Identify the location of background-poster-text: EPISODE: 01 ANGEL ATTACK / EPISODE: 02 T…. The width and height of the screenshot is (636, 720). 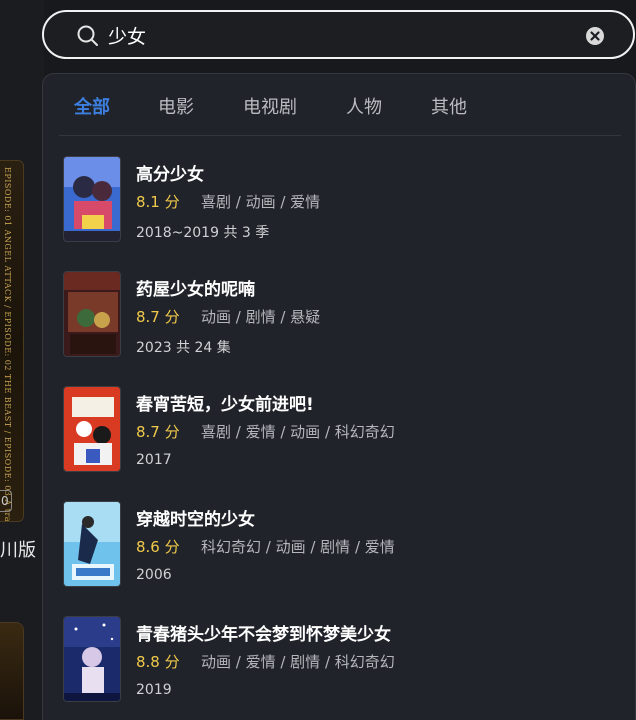
(7, 344).